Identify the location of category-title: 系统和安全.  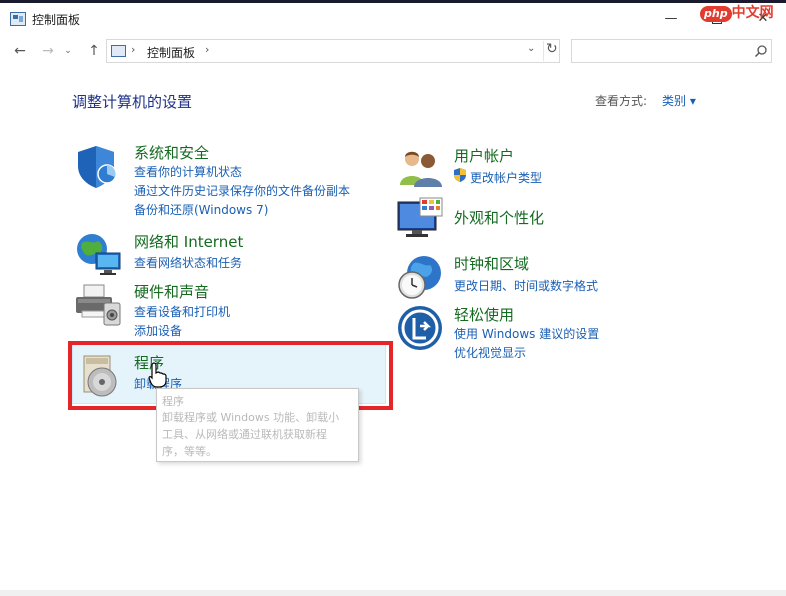
(171, 152).